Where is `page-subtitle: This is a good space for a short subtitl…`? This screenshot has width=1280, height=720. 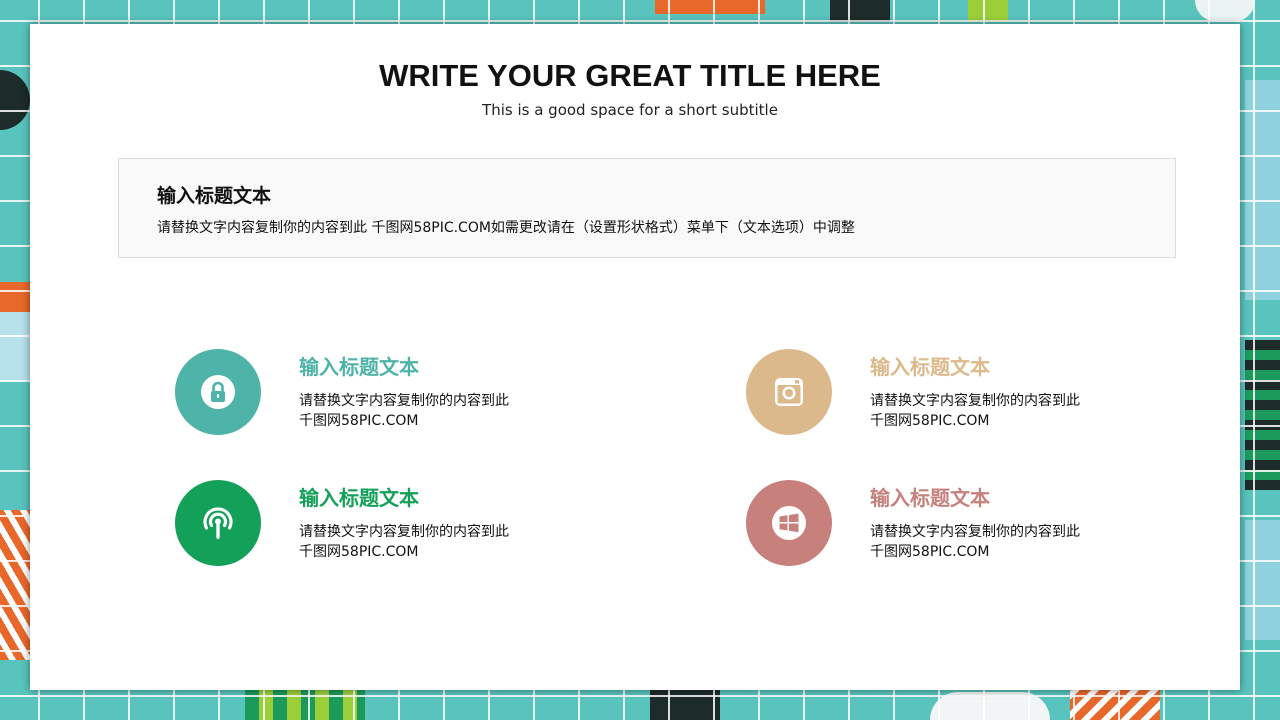
page-subtitle: This is a good space for a short subtitl… is located at coordinates (630, 110).